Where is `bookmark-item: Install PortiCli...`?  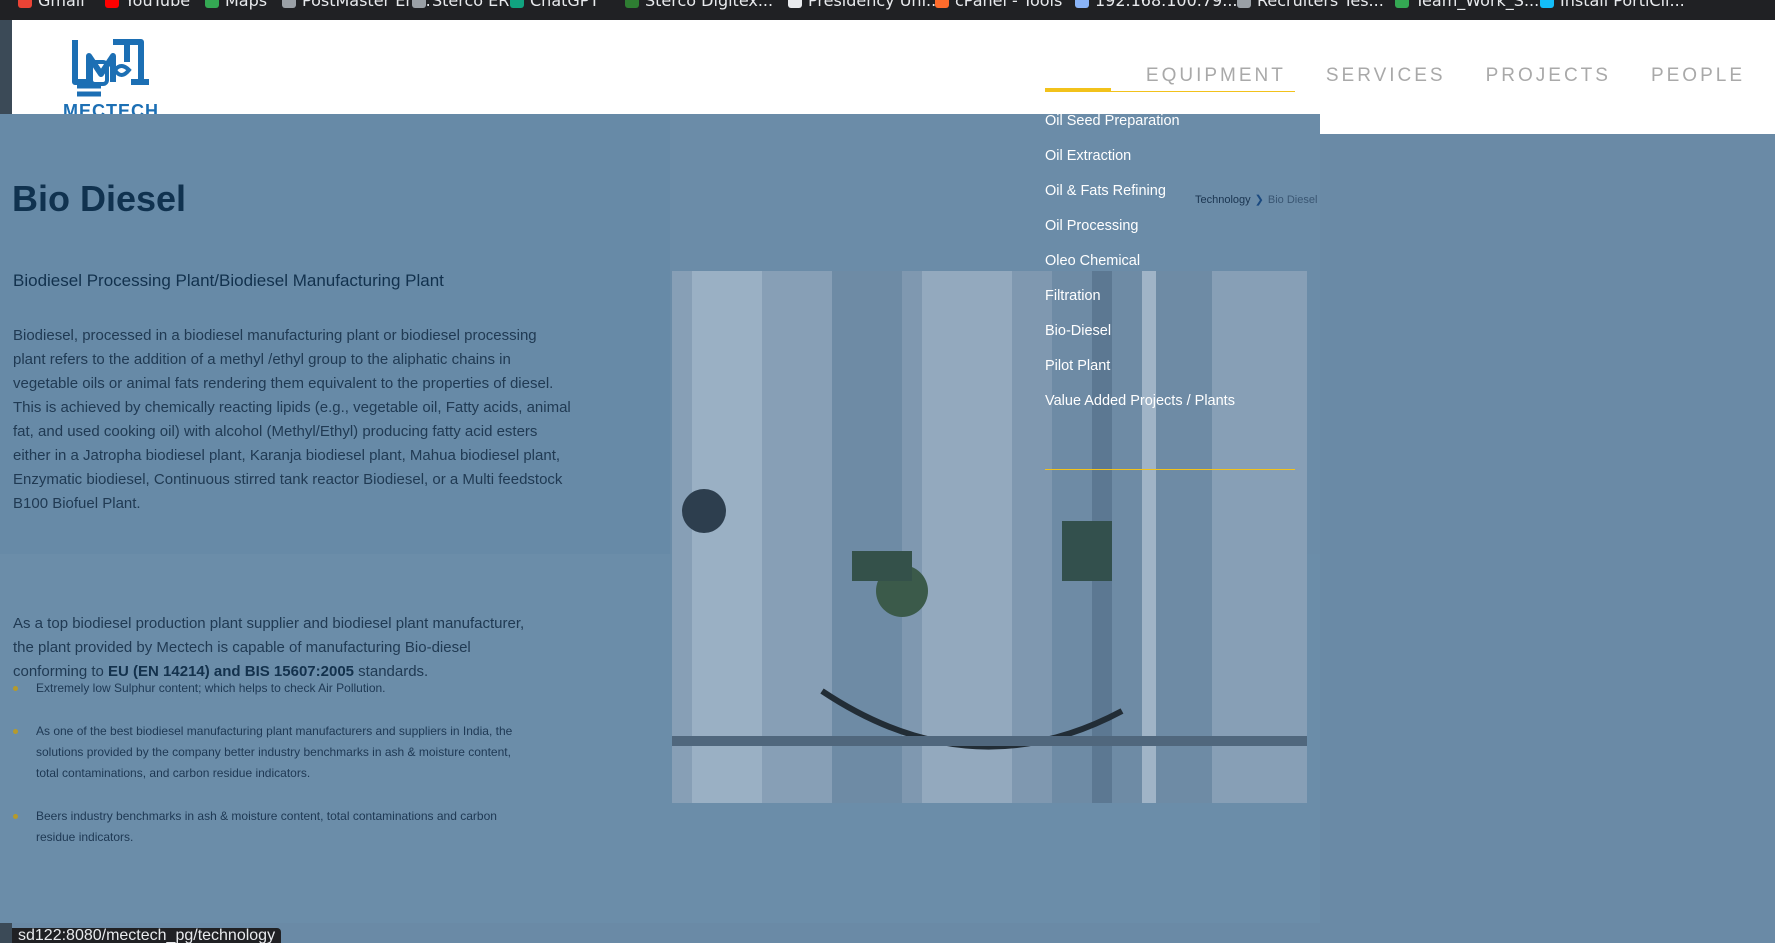
bookmark-item: Install PortiCli... is located at coordinates (1612, 5).